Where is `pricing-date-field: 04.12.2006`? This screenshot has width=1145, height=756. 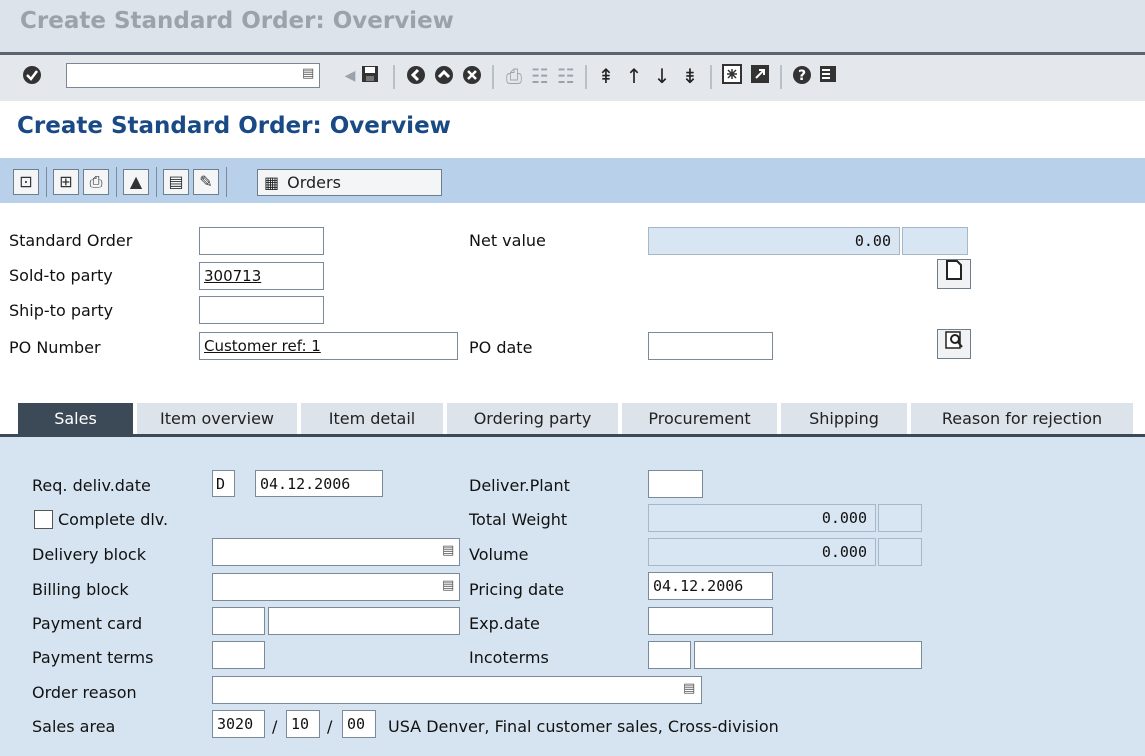
pricing-date-field: 04.12.2006 is located at coordinates (710, 586).